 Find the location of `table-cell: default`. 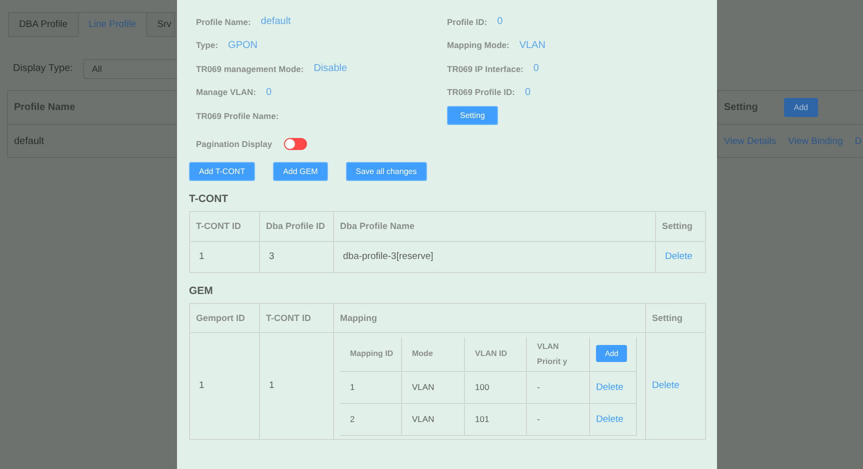

table-cell: default is located at coordinates (29, 141).